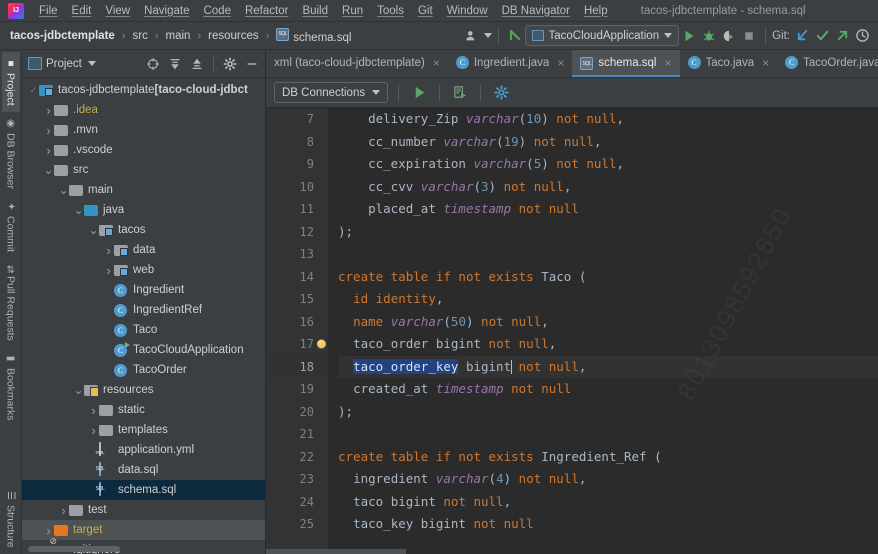  Describe the element at coordinates (510, 63) in the screenshot. I see `editor-tab-ingredient-java: C Ingredient.java ×` at that location.